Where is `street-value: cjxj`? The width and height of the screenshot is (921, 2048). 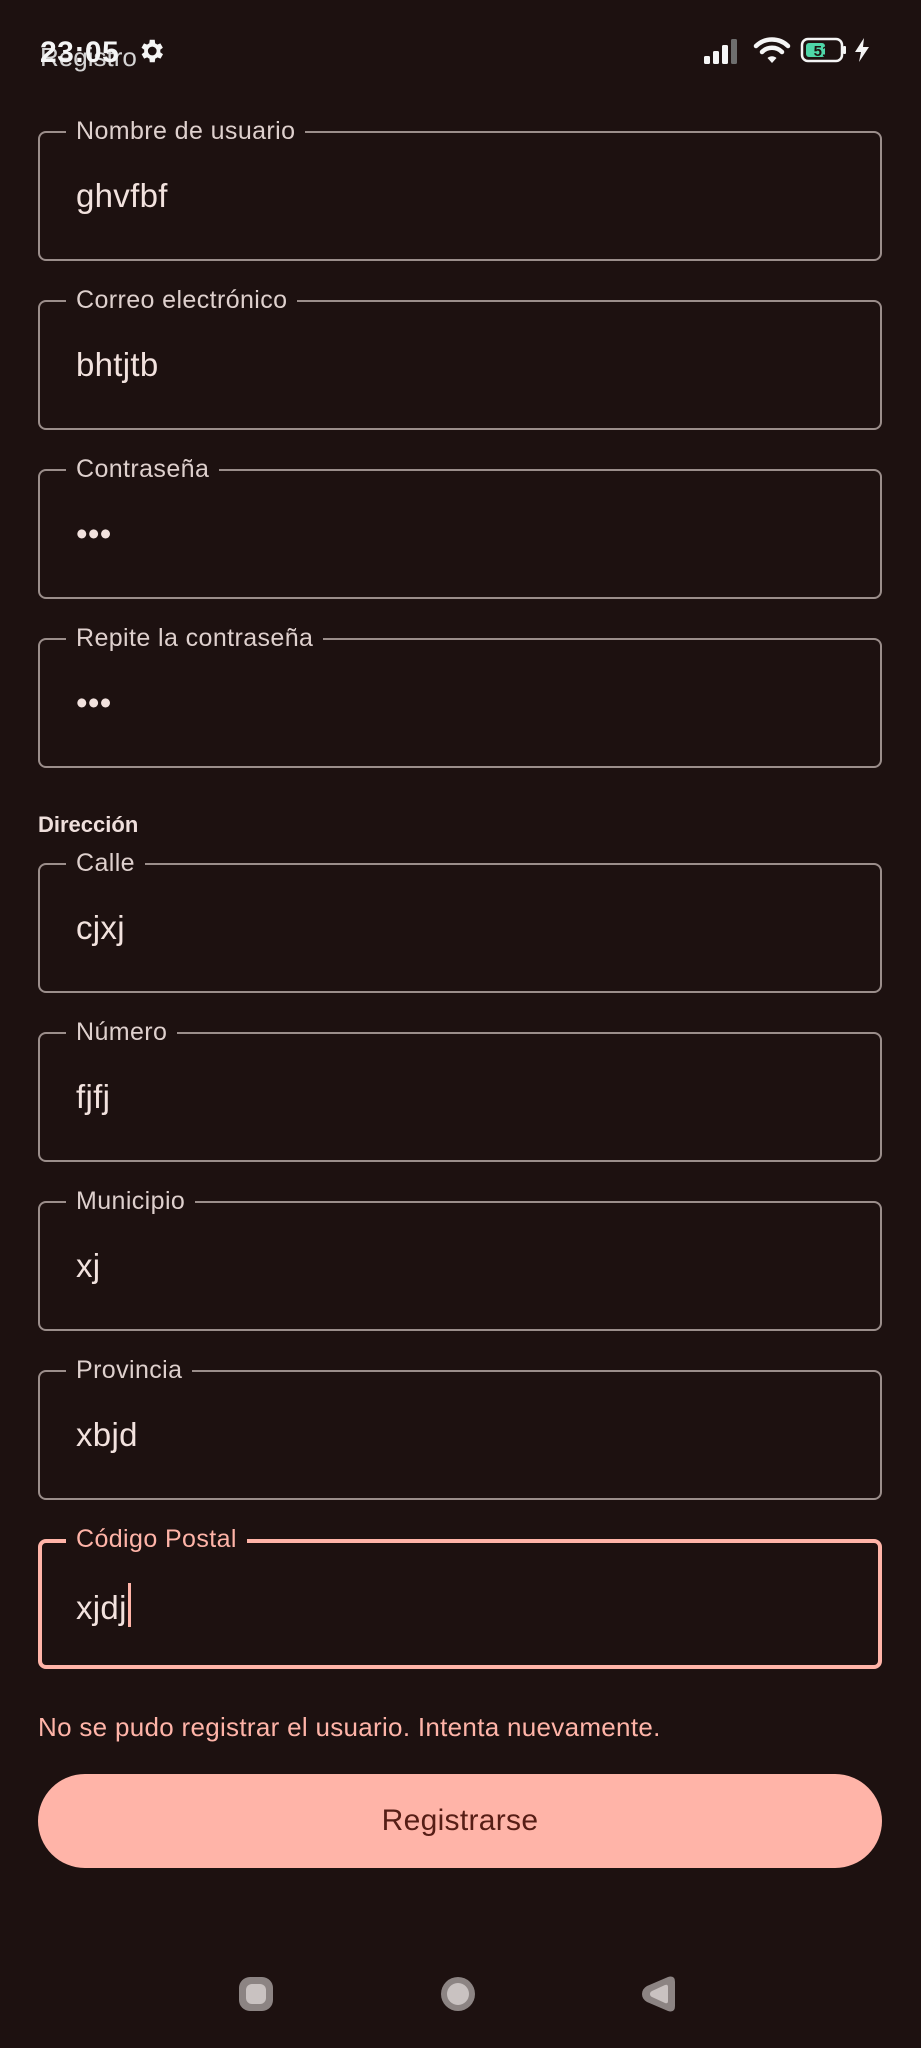
street-value: cjxj is located at coordinates (100, 927).